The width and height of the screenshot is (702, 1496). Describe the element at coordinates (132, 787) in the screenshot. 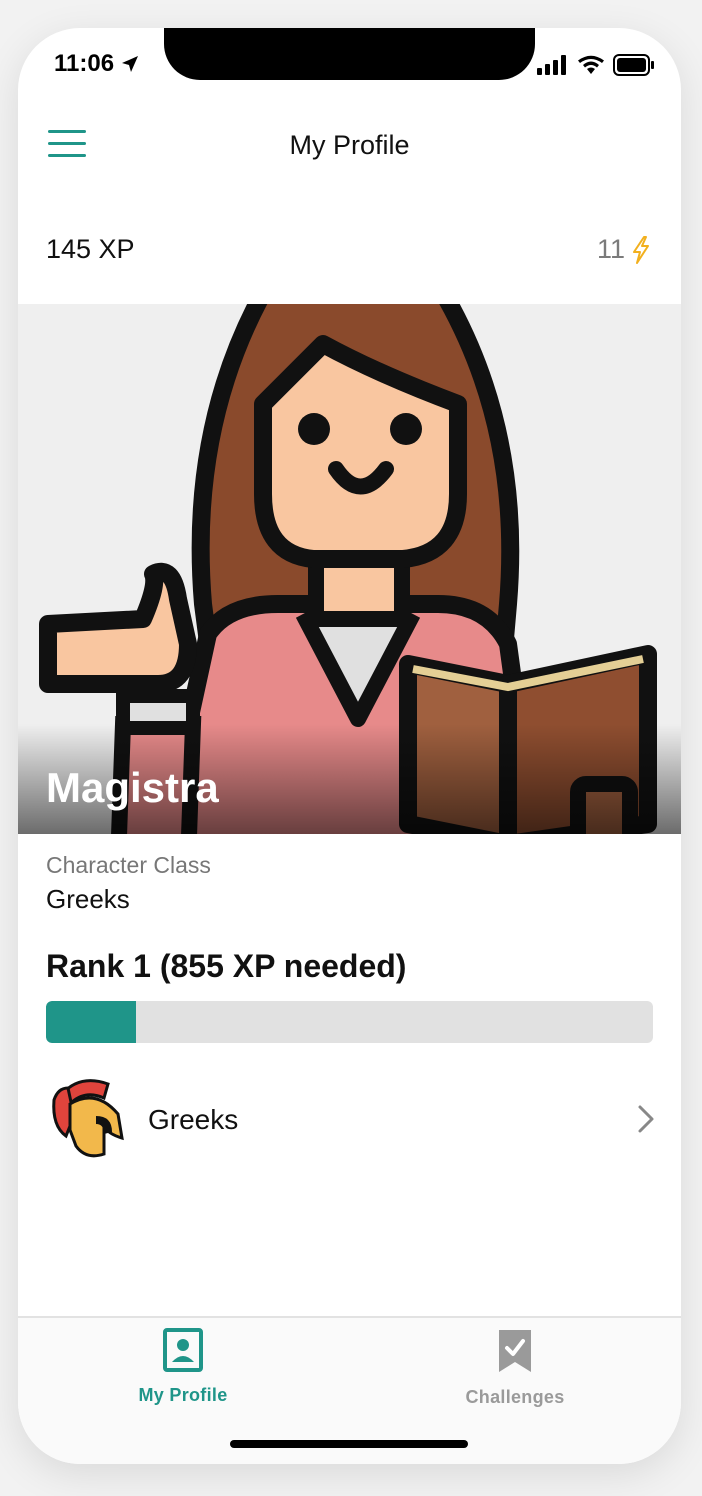

I see `character-name: Magistra` at that location.